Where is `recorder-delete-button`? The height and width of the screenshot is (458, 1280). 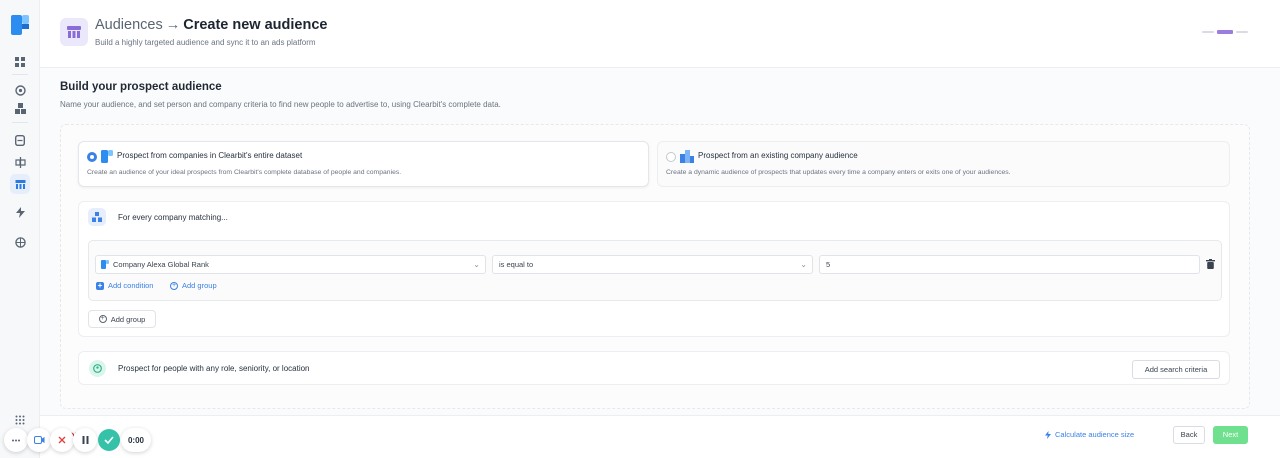 recorder-delete-button is located at coordinates (62, 440).